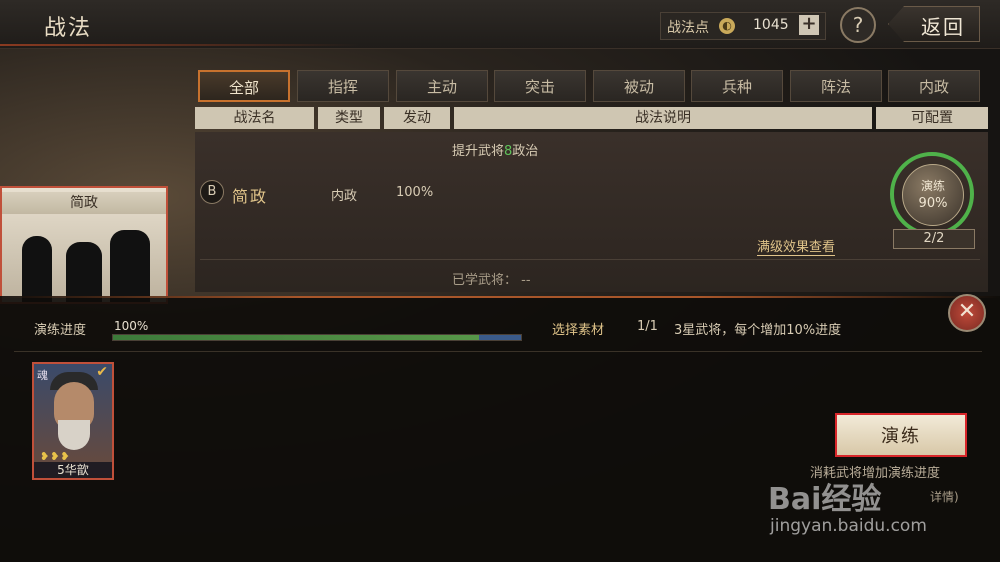 The height and width of the screenshot is (562, 1000). Describe the element at coordinates (68, 28) in the screenshot. I see `page-title: 战法` at that location.